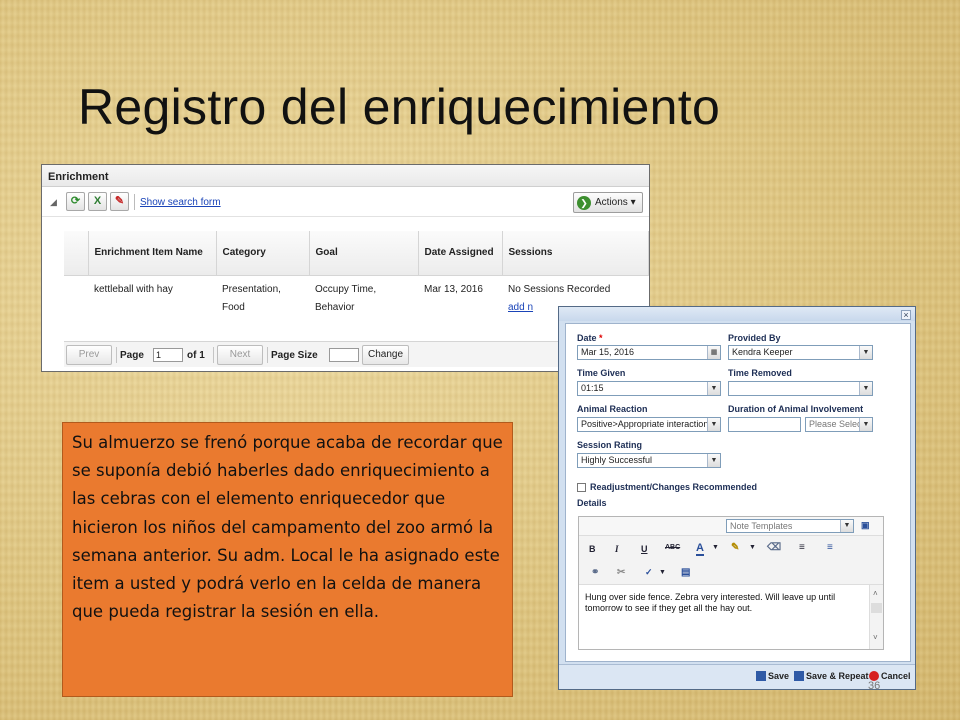 This screenshot has height=720, width=960. Describe the element at coordinates (595, 572) in the screenshot. I see `link-icon: ⚭` at that location.